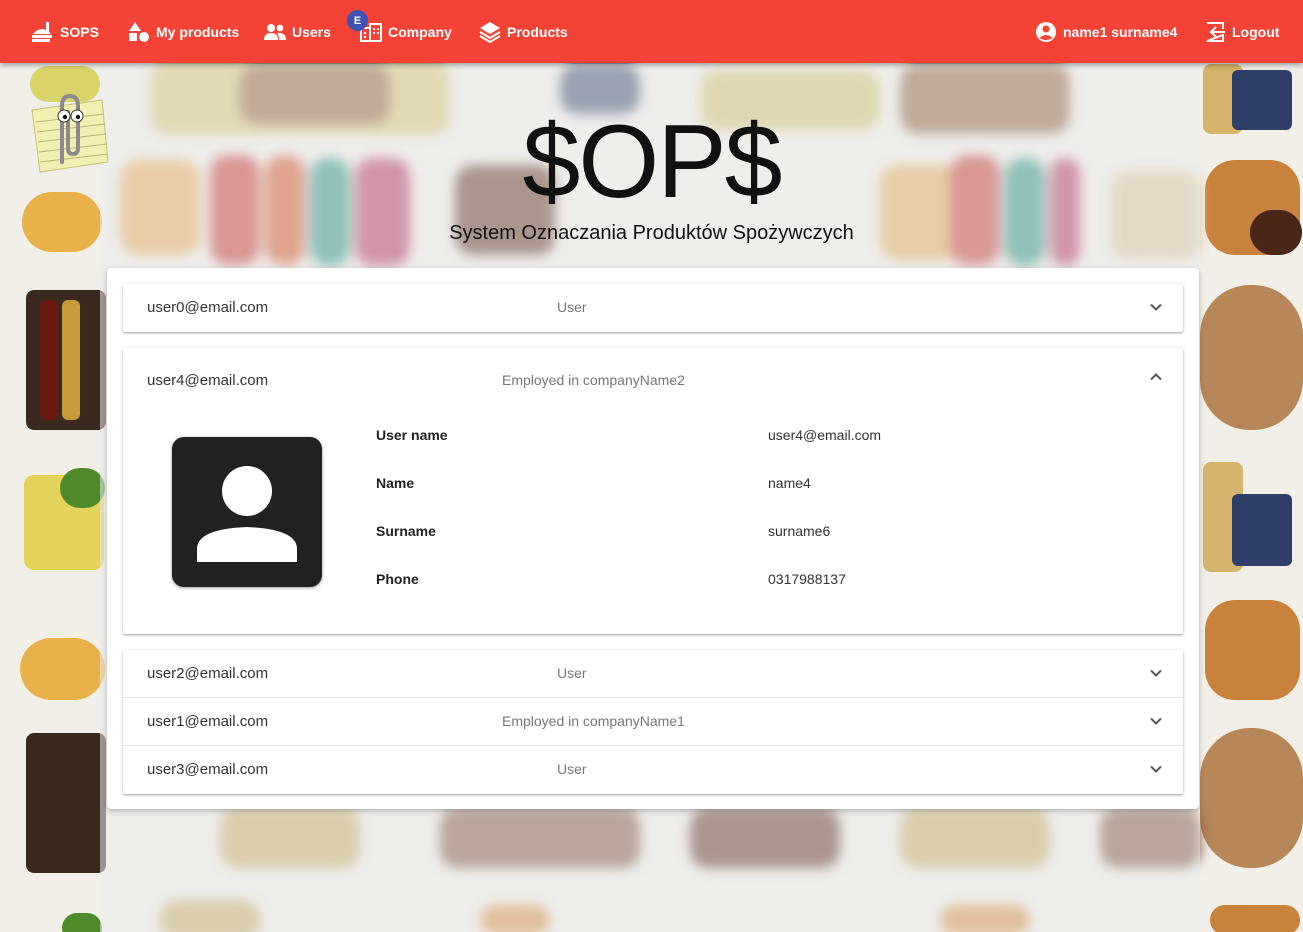 The image size is (1303, 932). What do you see at coordinates (208, 769) in the screenshot?
I see `user-email: user3@email.com` at bounding box center [208, 769].